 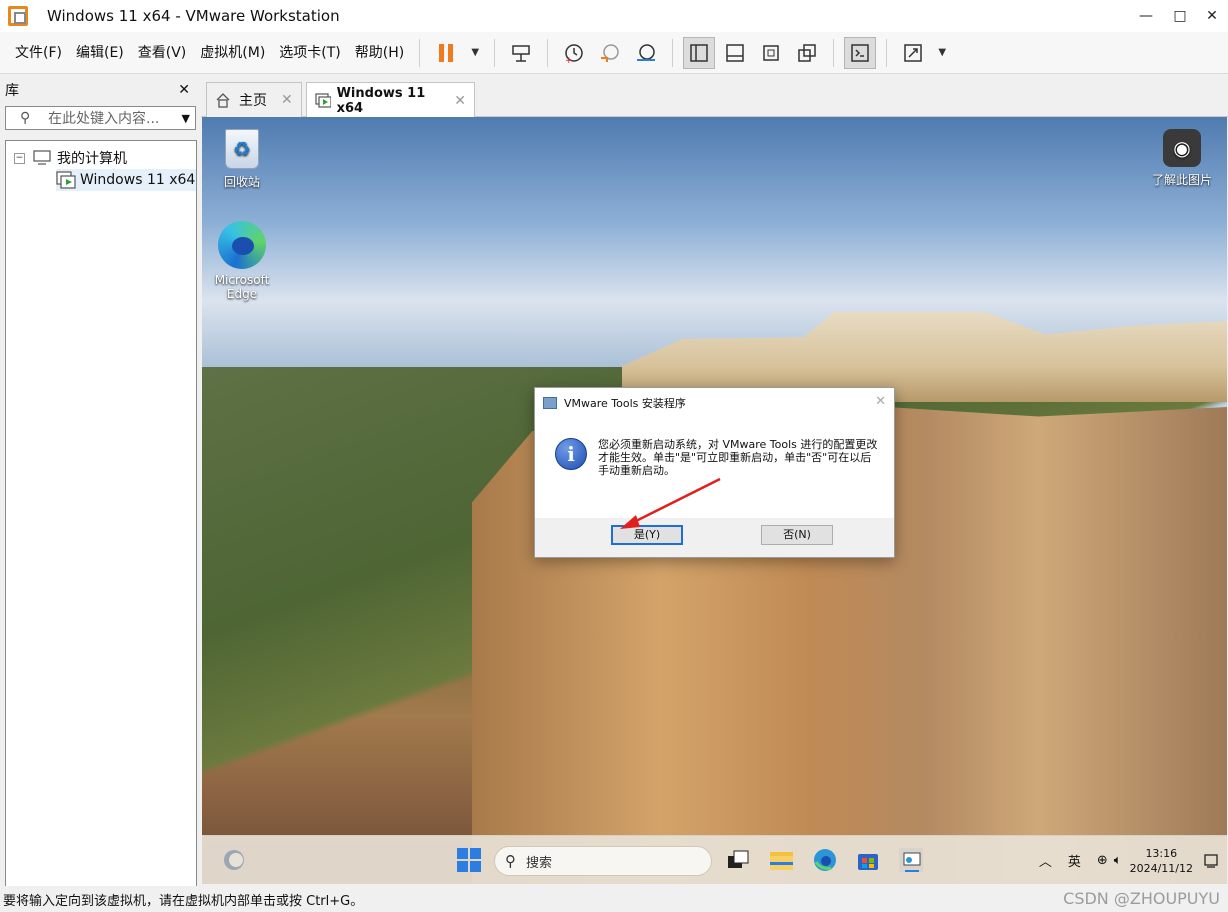 What do you see at coordinates (1211, 861) in the screenshot?
I see `notification-icon` at bounding box center [1211, 861].